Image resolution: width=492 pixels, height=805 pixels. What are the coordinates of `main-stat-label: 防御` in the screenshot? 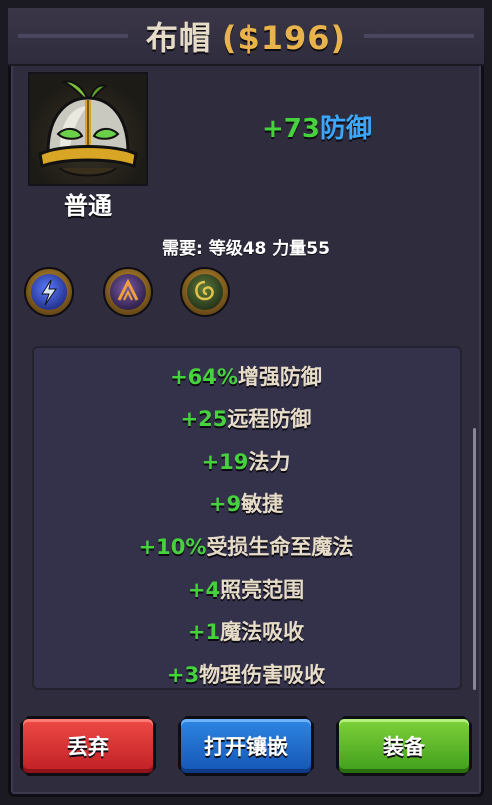 It's located at (345, 129).